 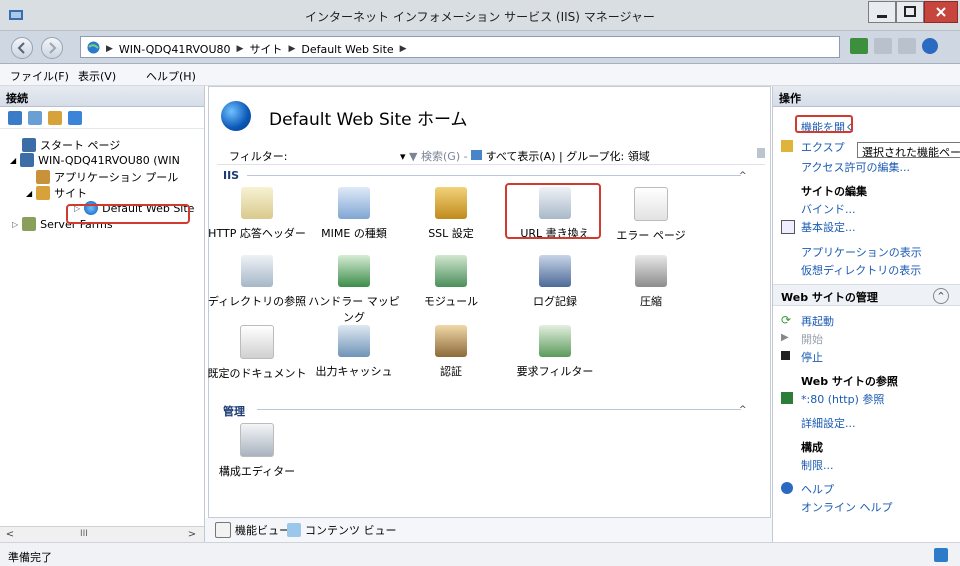 What do you see at coordinates (234, 411) in the screenshot?
I see `group-heading-management: 管理` at bounding box center [234, 411].